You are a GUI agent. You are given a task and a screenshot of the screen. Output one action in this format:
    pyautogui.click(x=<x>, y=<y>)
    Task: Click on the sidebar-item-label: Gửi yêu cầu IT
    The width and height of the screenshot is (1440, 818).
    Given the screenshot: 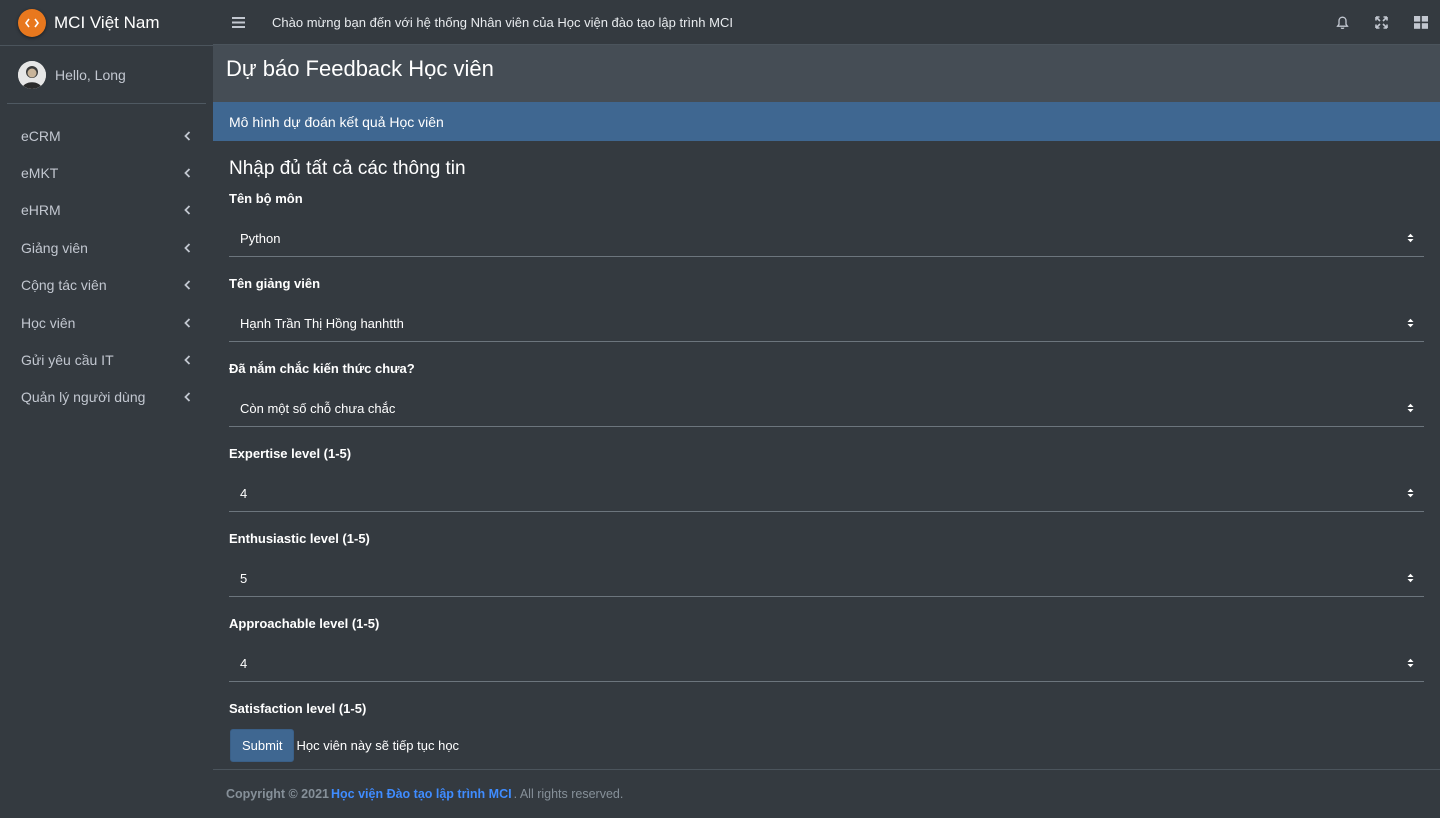 What is the action you would take?
    pyautogui.click(x=67, y=360)
    